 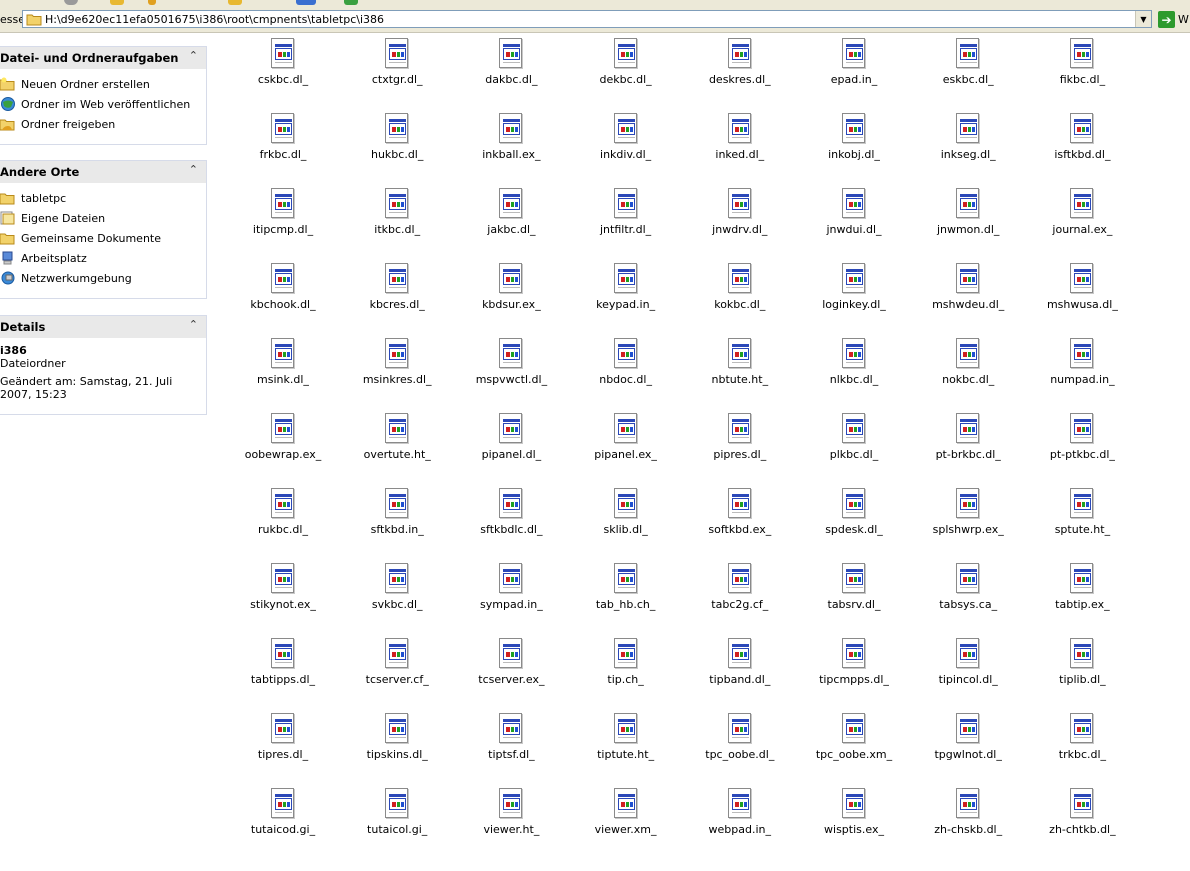 I want to click on file-item: nlkbc.dl_, so click(x=854, y=373).